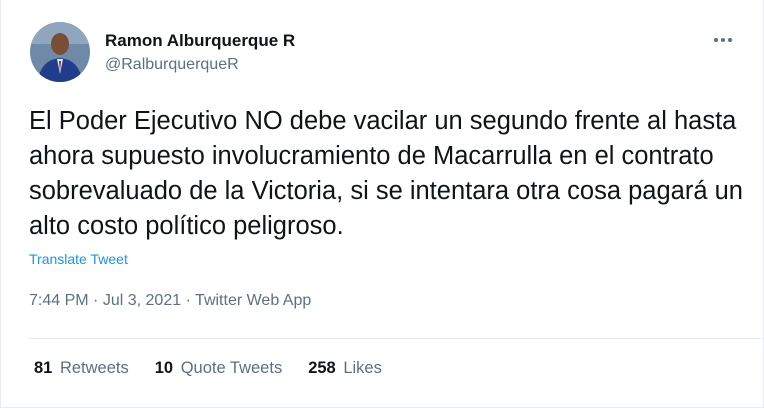 The width and height of the screenshot is (764, 408). Describe the element at coordinates (60, 52) in the screenshot. I see `avatar` at that location.